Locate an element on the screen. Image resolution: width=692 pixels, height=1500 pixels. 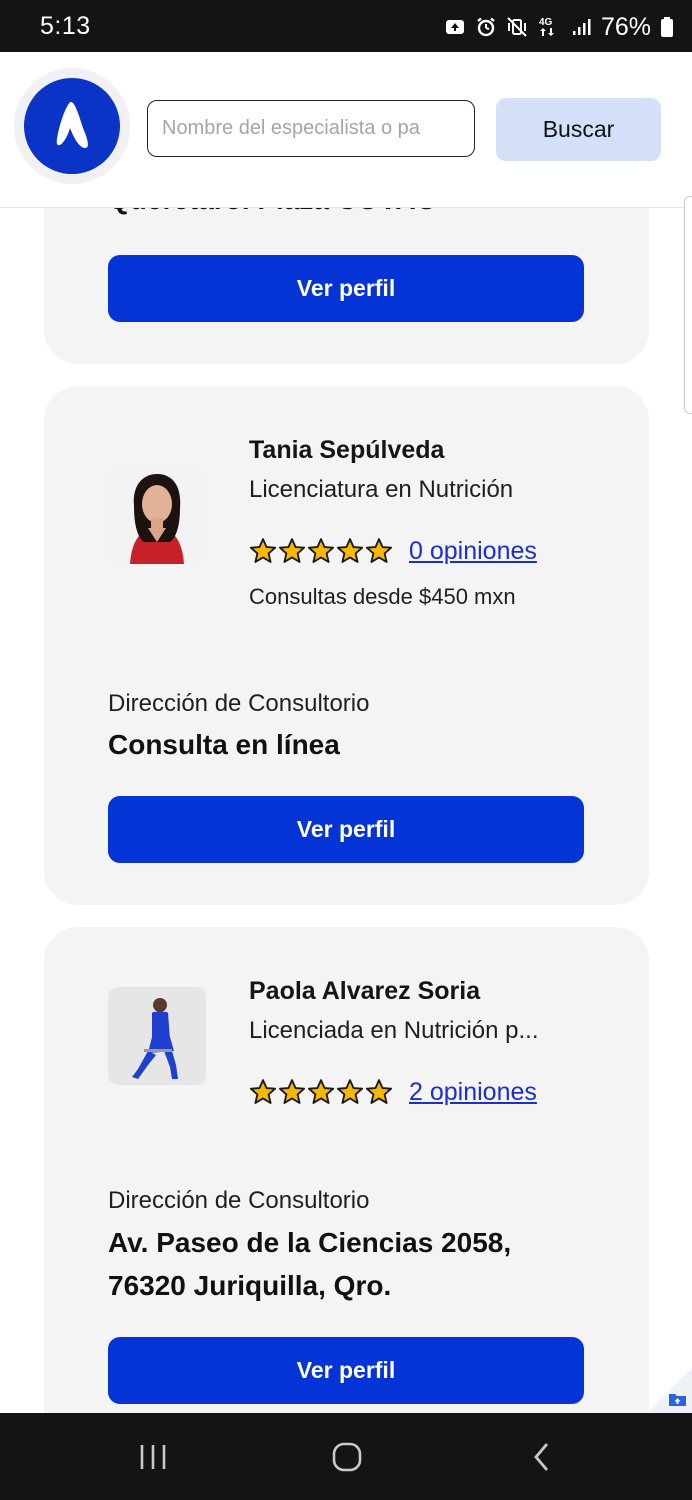
status-icons: 4G 76% is located at coordinates (559, 27).